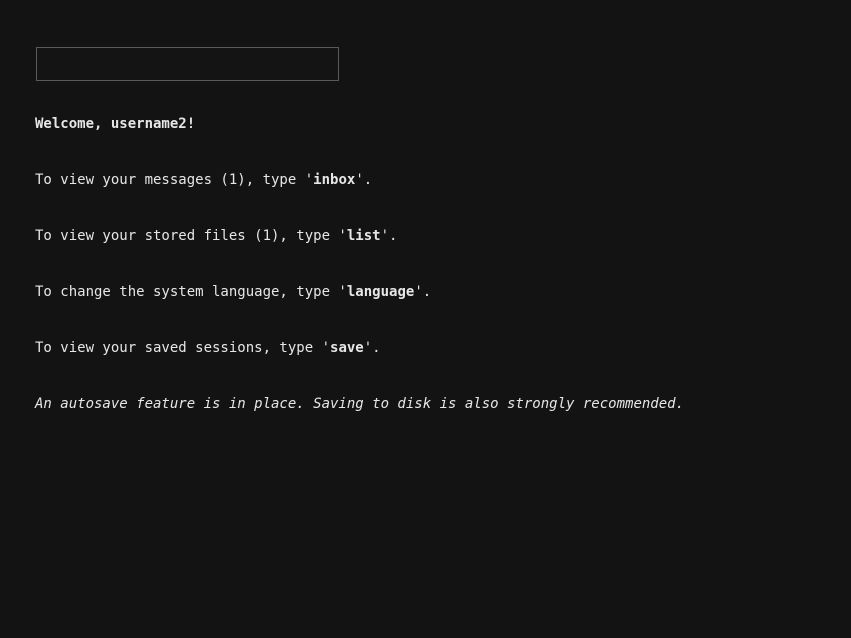 The width and height of the screenshot is (851, 638). I want to click on list-instruction-suffix: '., so click(389, 236).